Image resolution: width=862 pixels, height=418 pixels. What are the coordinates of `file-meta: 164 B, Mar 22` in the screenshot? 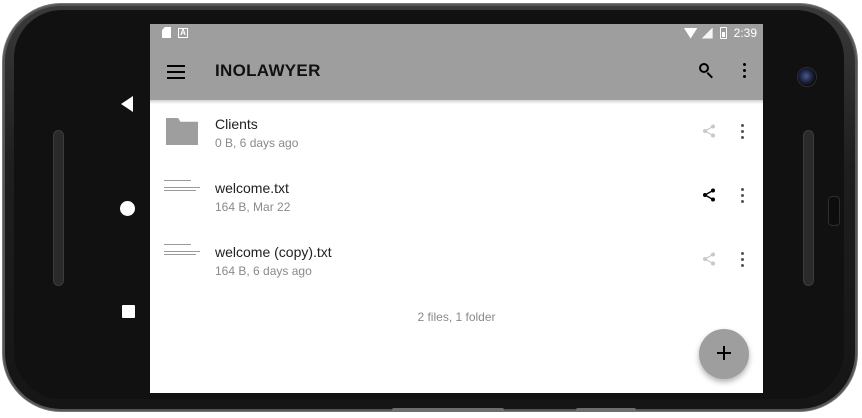 It's located at (253, 207).